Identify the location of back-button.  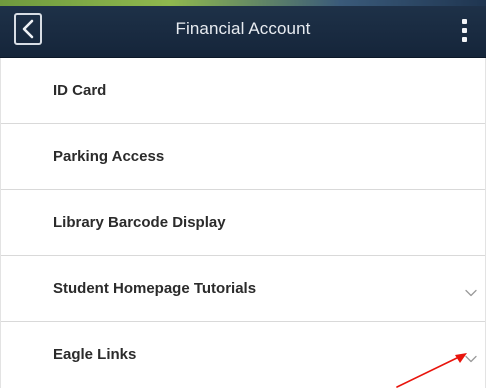
(28, 29).